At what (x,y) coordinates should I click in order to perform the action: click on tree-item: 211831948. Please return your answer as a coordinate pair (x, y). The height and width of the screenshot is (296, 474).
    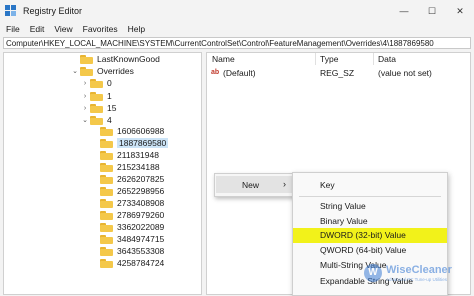
    Looking at the image, I should click on (124, 155).